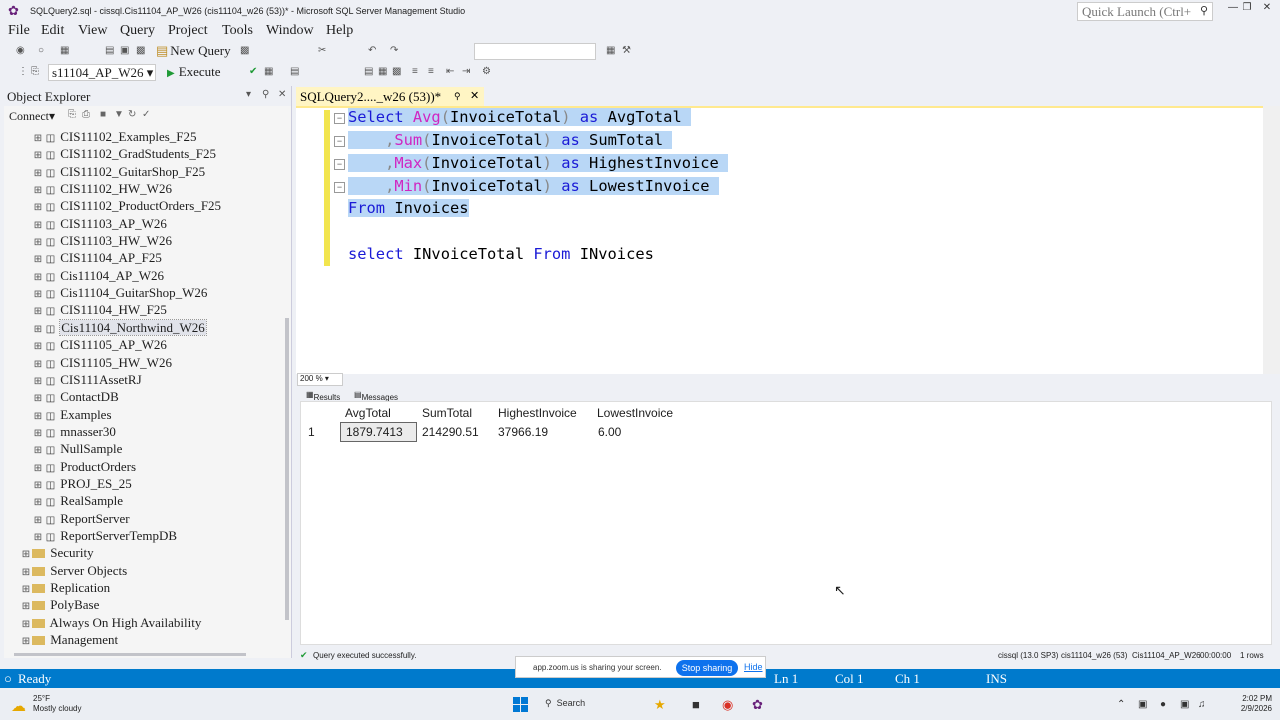 Image resolution: width=1280 pixels, height=720 pixels. I want to click on disconnect-icon: ⎙, so click(86, 114).